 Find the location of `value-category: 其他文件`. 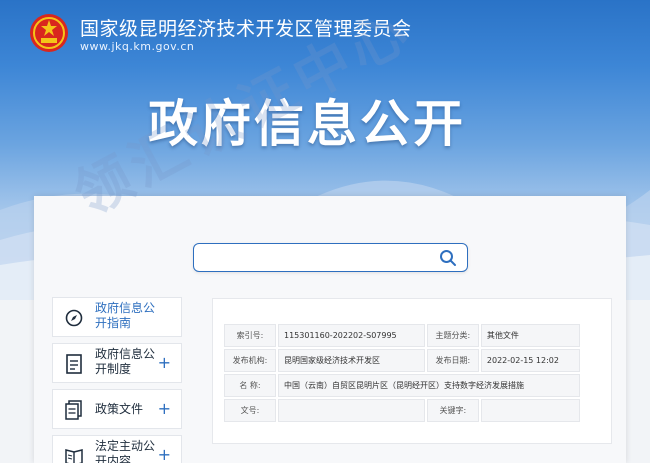

value-category: 其他文件 is located at coordinates (530, 335).